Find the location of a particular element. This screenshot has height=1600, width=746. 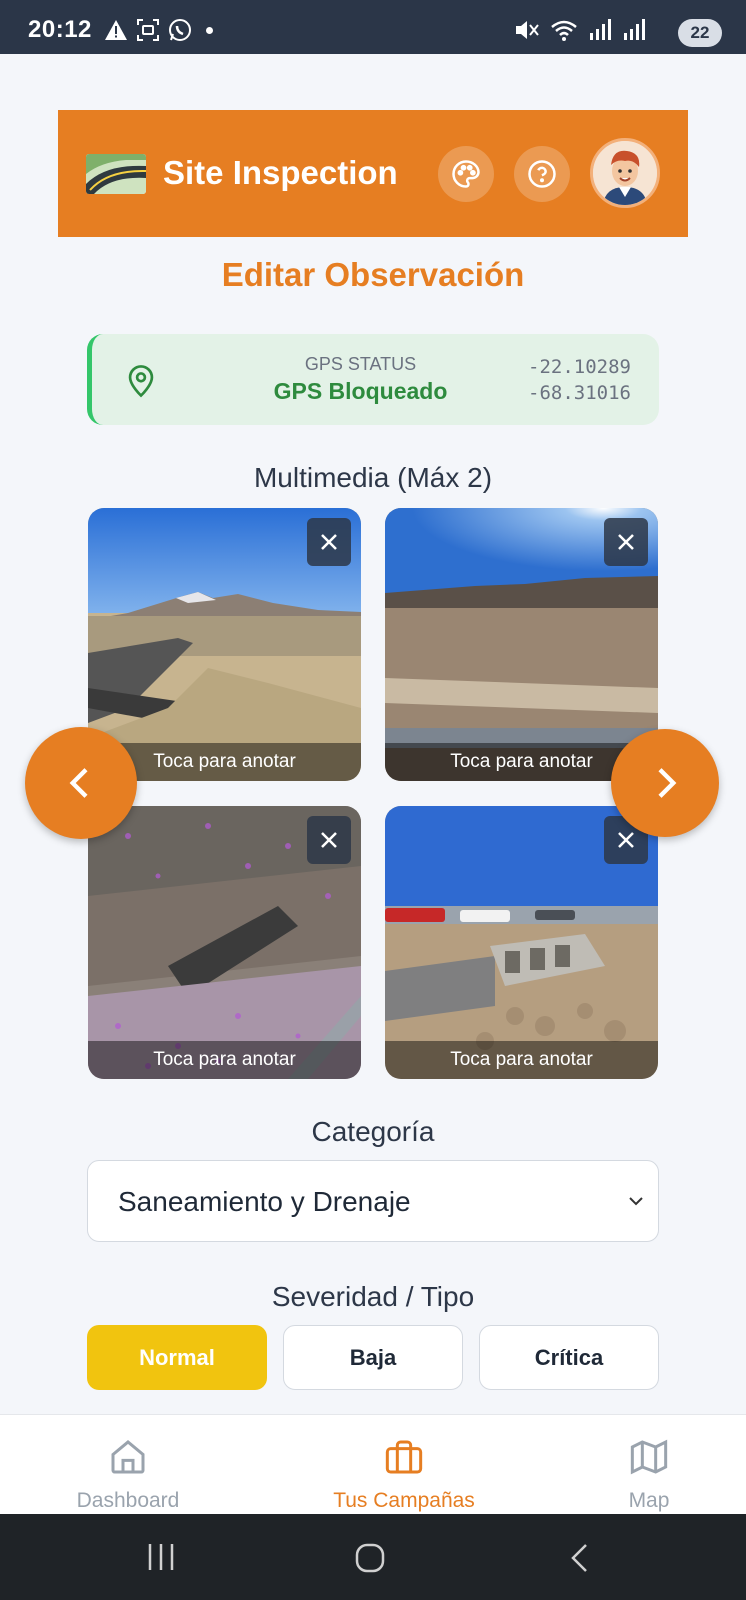

chevron-left-icon is located at coordinates (78, 783).